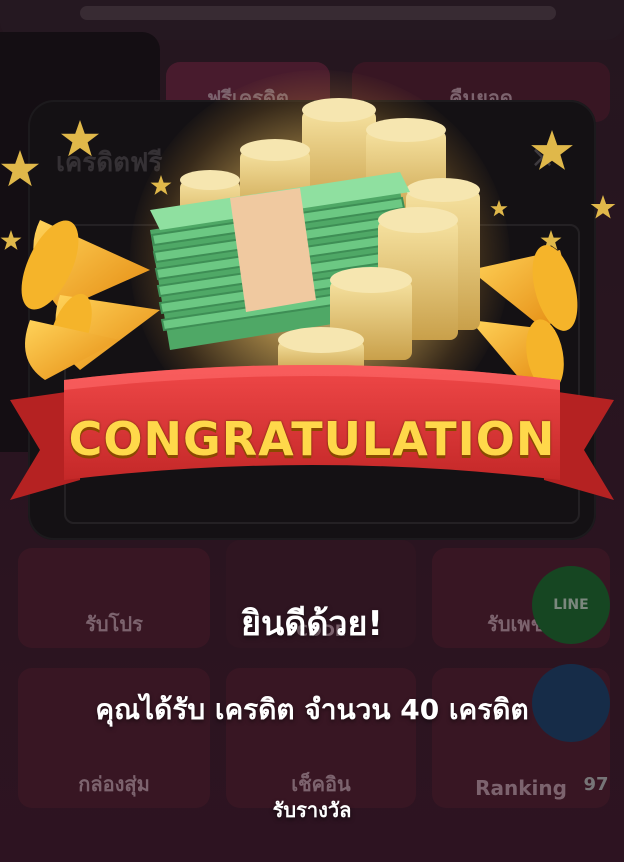 This screenshot has width=624, height=862. Describe the element at coordinates (312, 709) in the screenshot. I see `reward-message: คุณได้รับ เครดิต จำนวน 40 เครดิต` at that location.